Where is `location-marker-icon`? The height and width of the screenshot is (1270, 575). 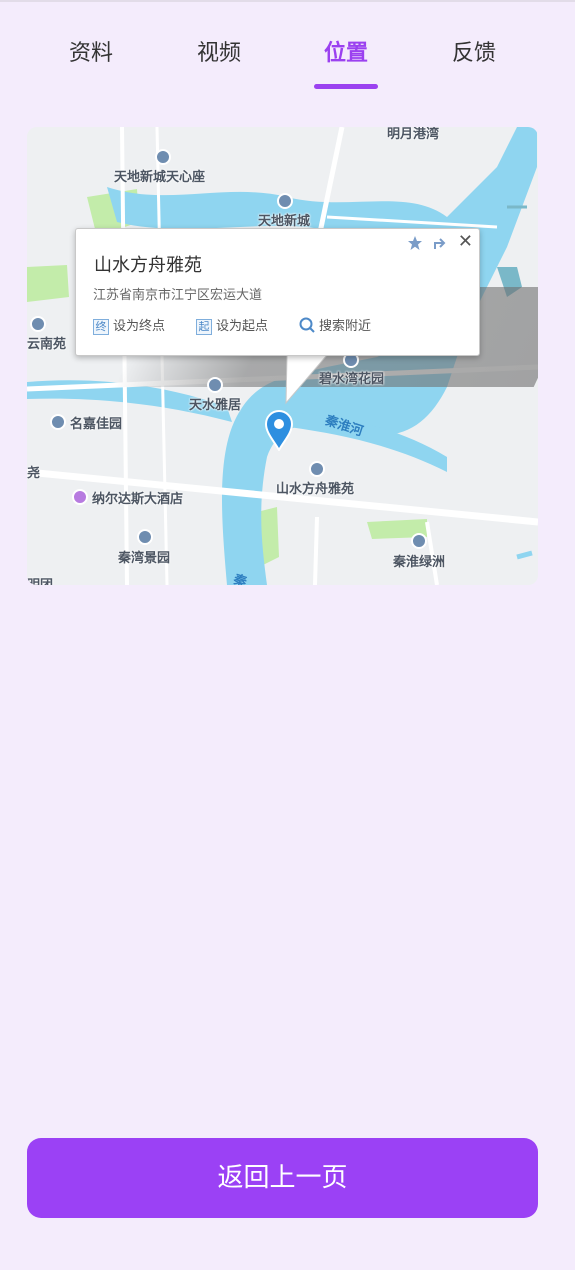 location-marker-icon is located at coordinates (279, 430).